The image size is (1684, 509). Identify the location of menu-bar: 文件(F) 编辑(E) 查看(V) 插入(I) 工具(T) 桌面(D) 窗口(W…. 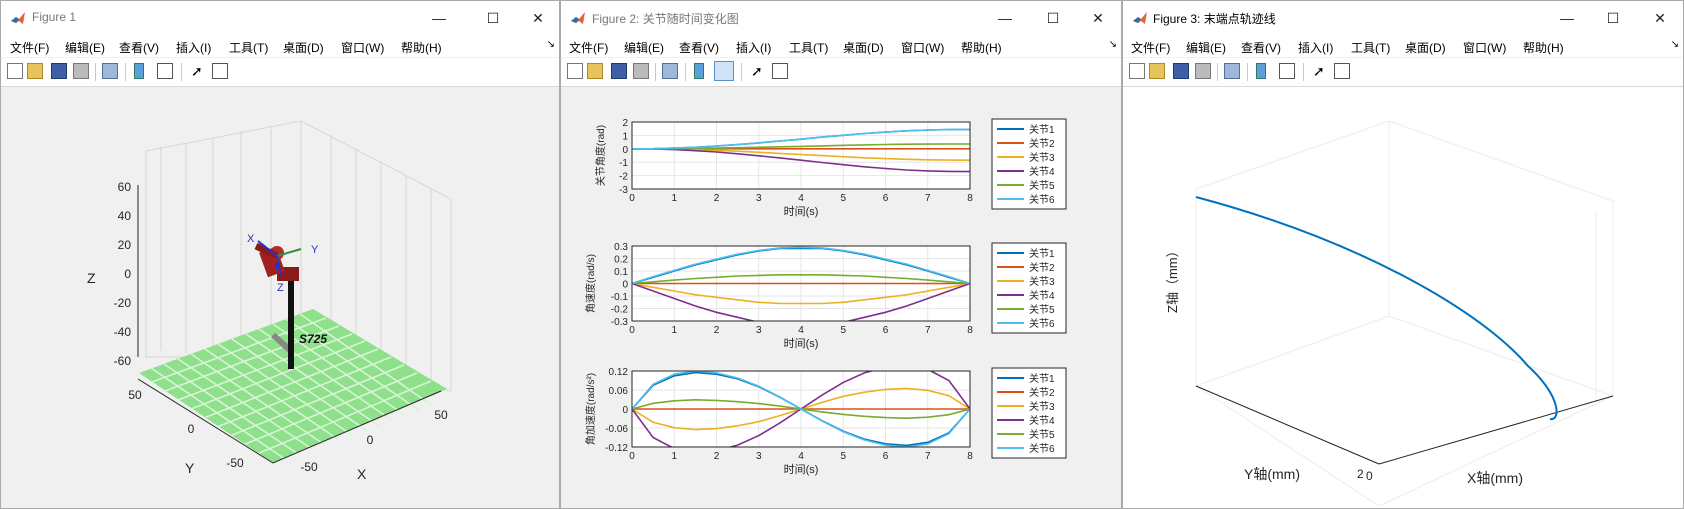
(841, 46).